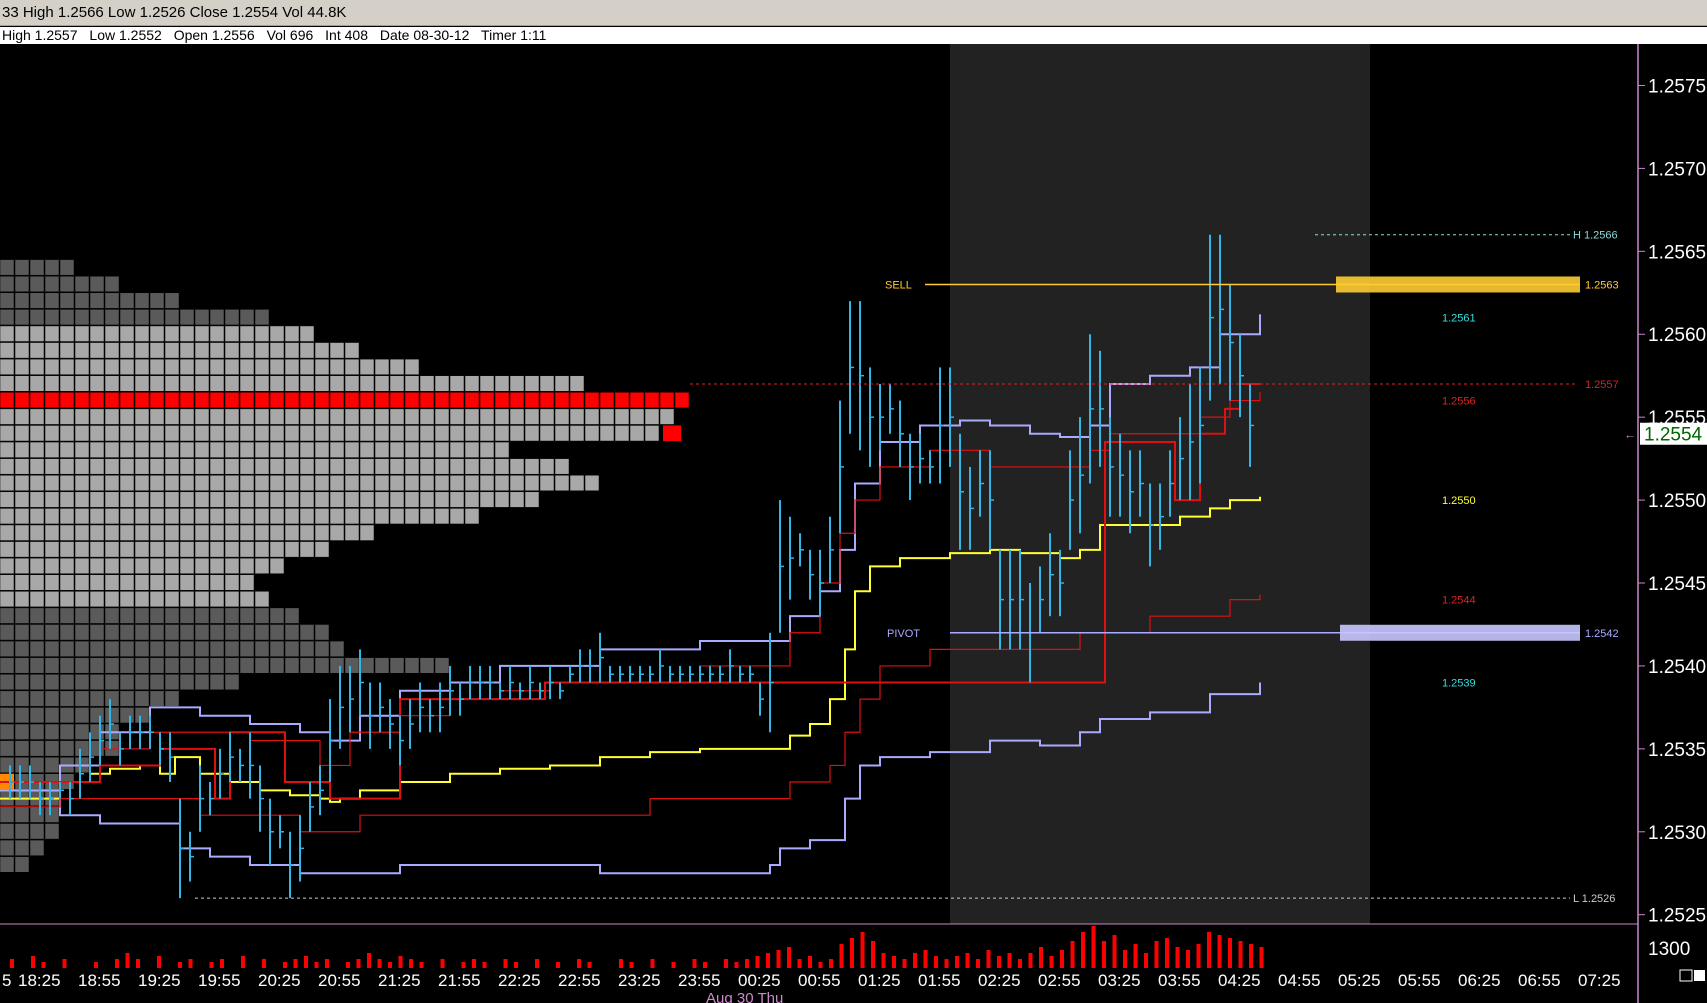 This screenshot has width=1707, height=1003. What do you see at coordinates (1677, 335) in the screenshot?
I see `y-tick-label: 1.2560` at bounding box center [1677, 335].